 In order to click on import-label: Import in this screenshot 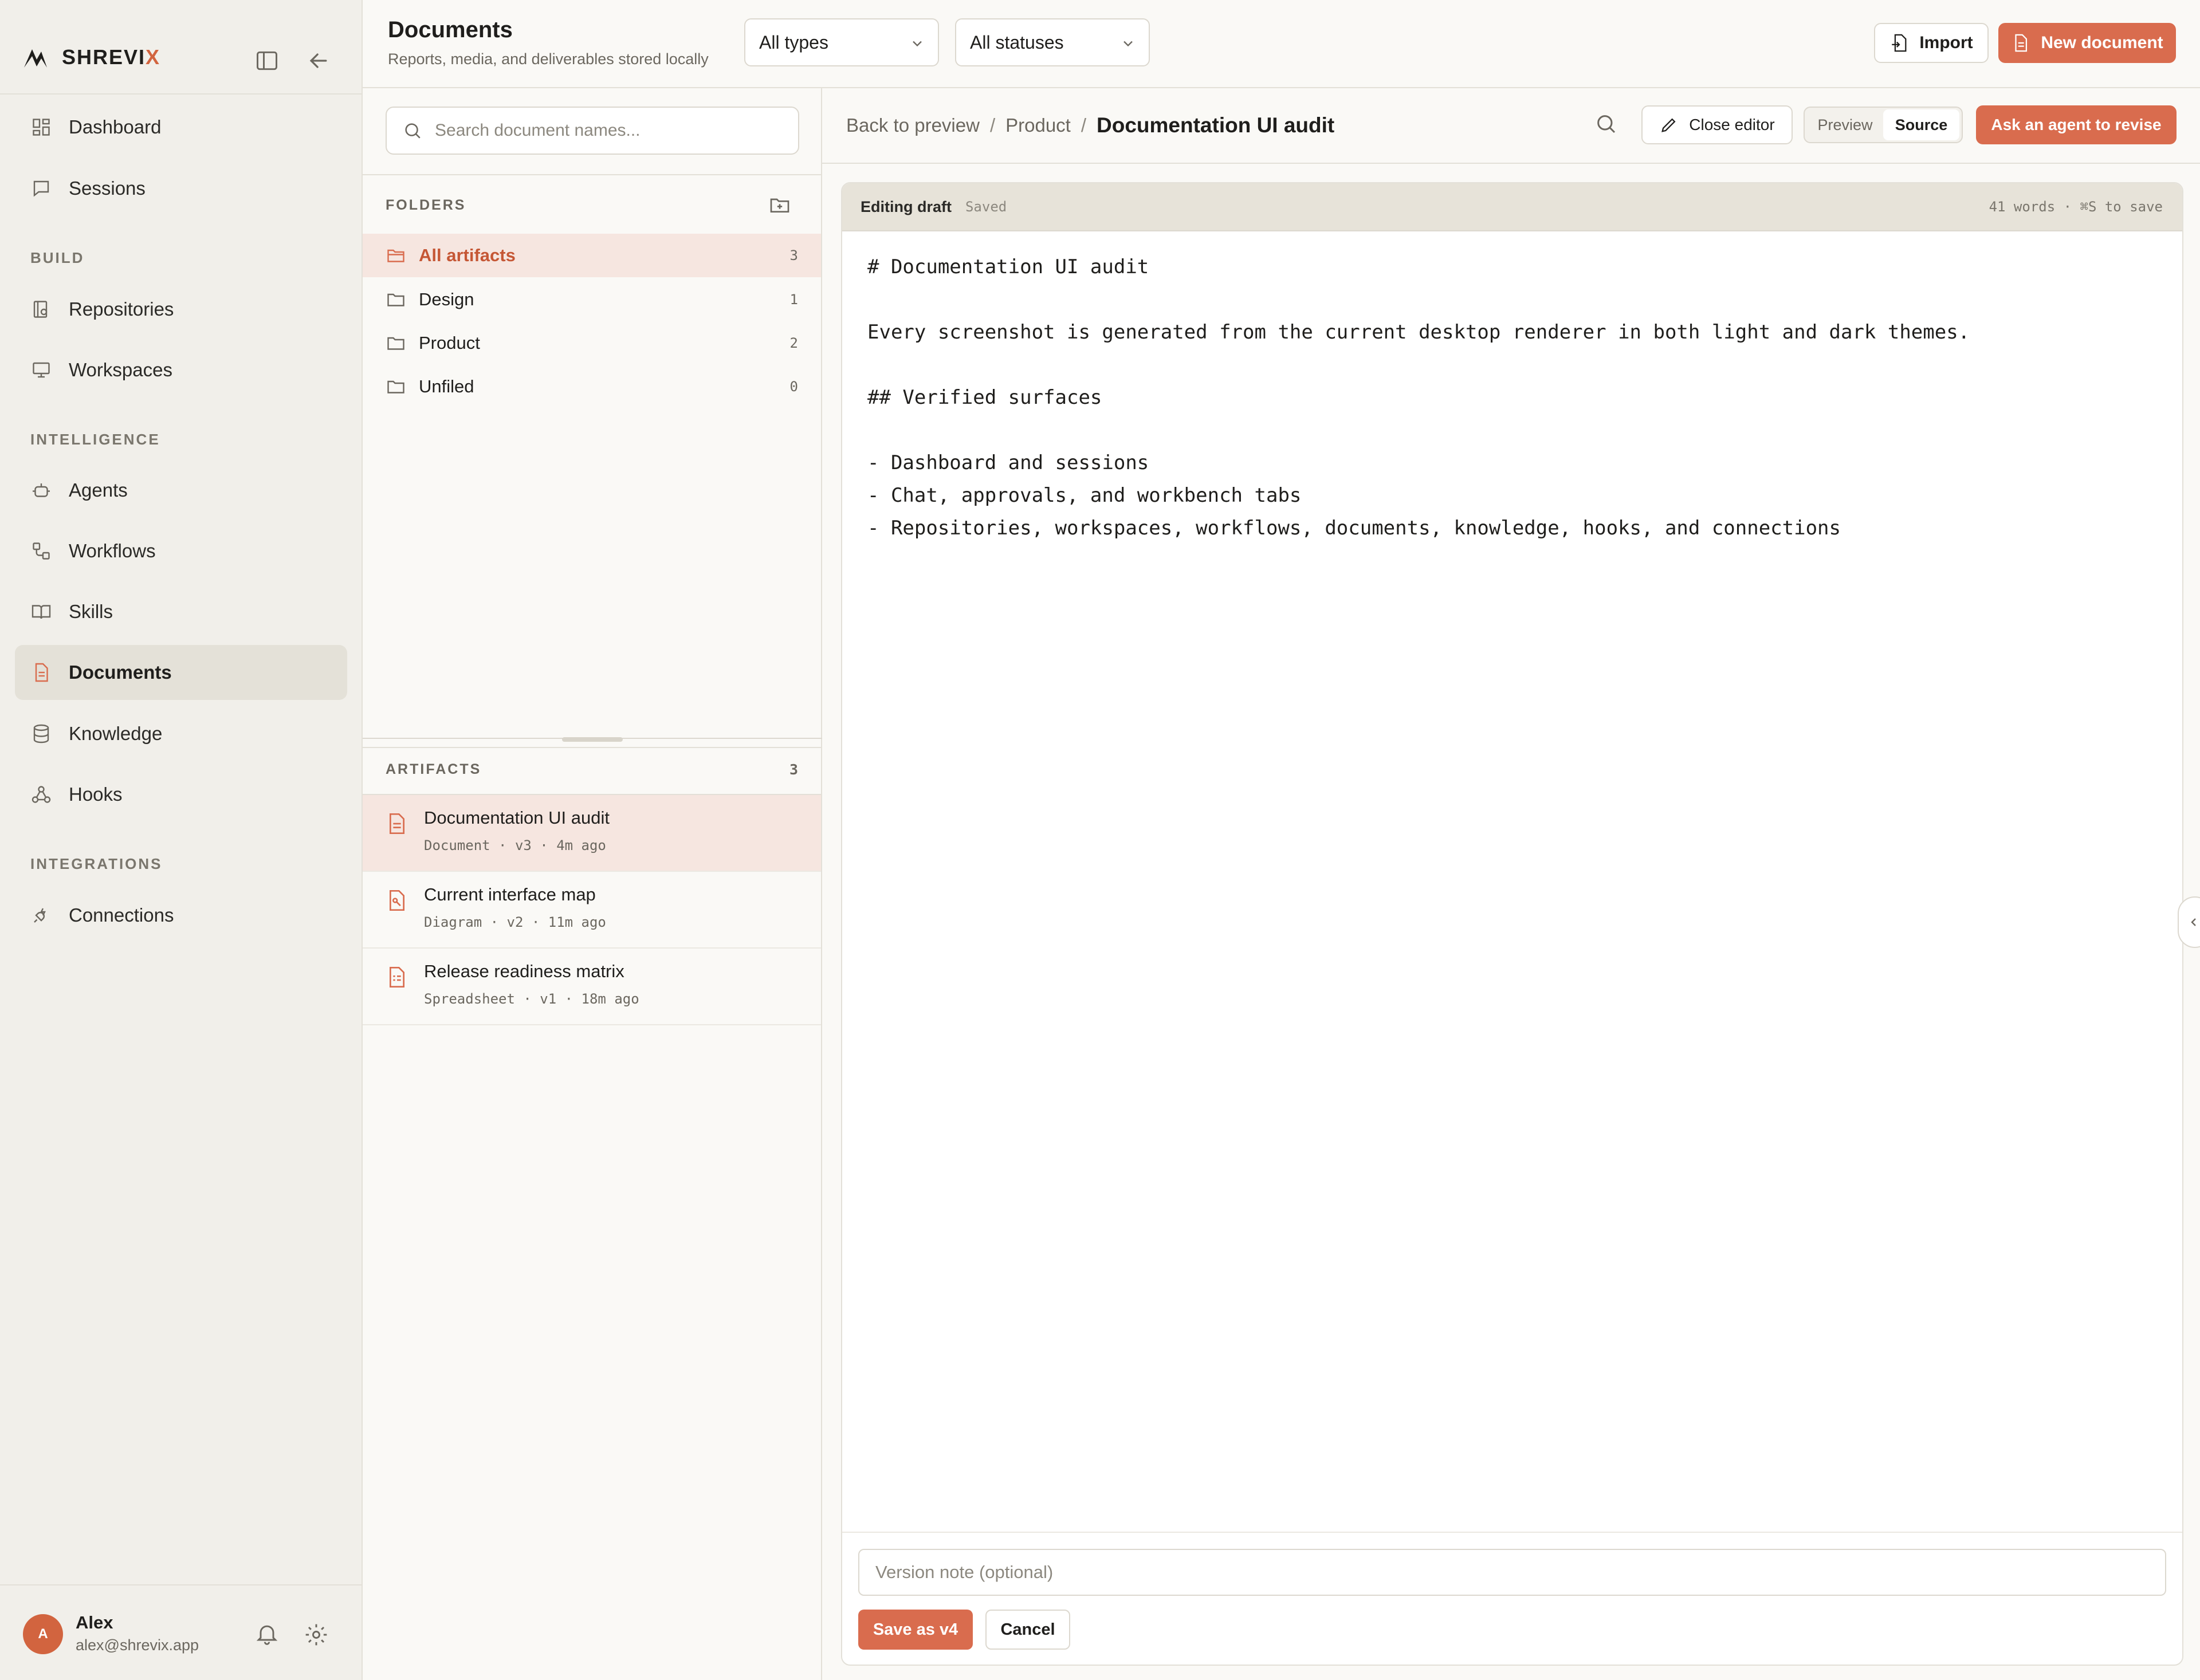, I will do `click(1946, 43)`.